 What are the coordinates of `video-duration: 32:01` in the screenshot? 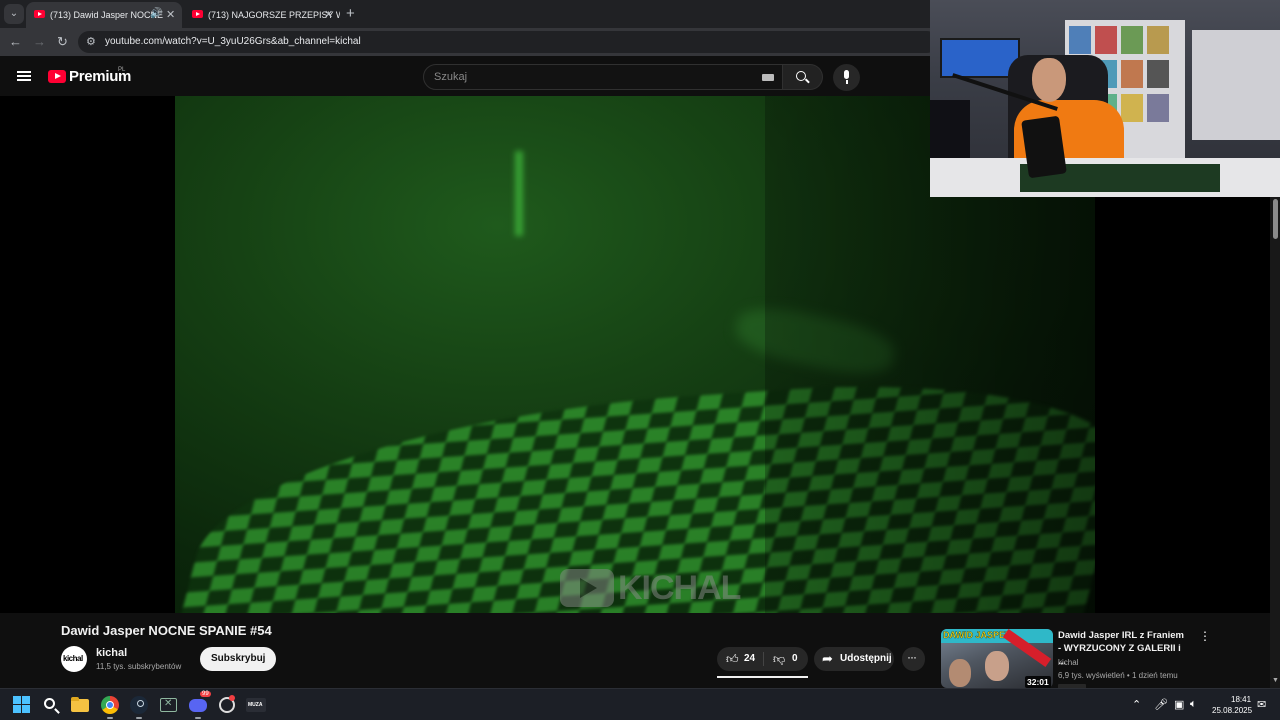 It's located at (1038, 682).